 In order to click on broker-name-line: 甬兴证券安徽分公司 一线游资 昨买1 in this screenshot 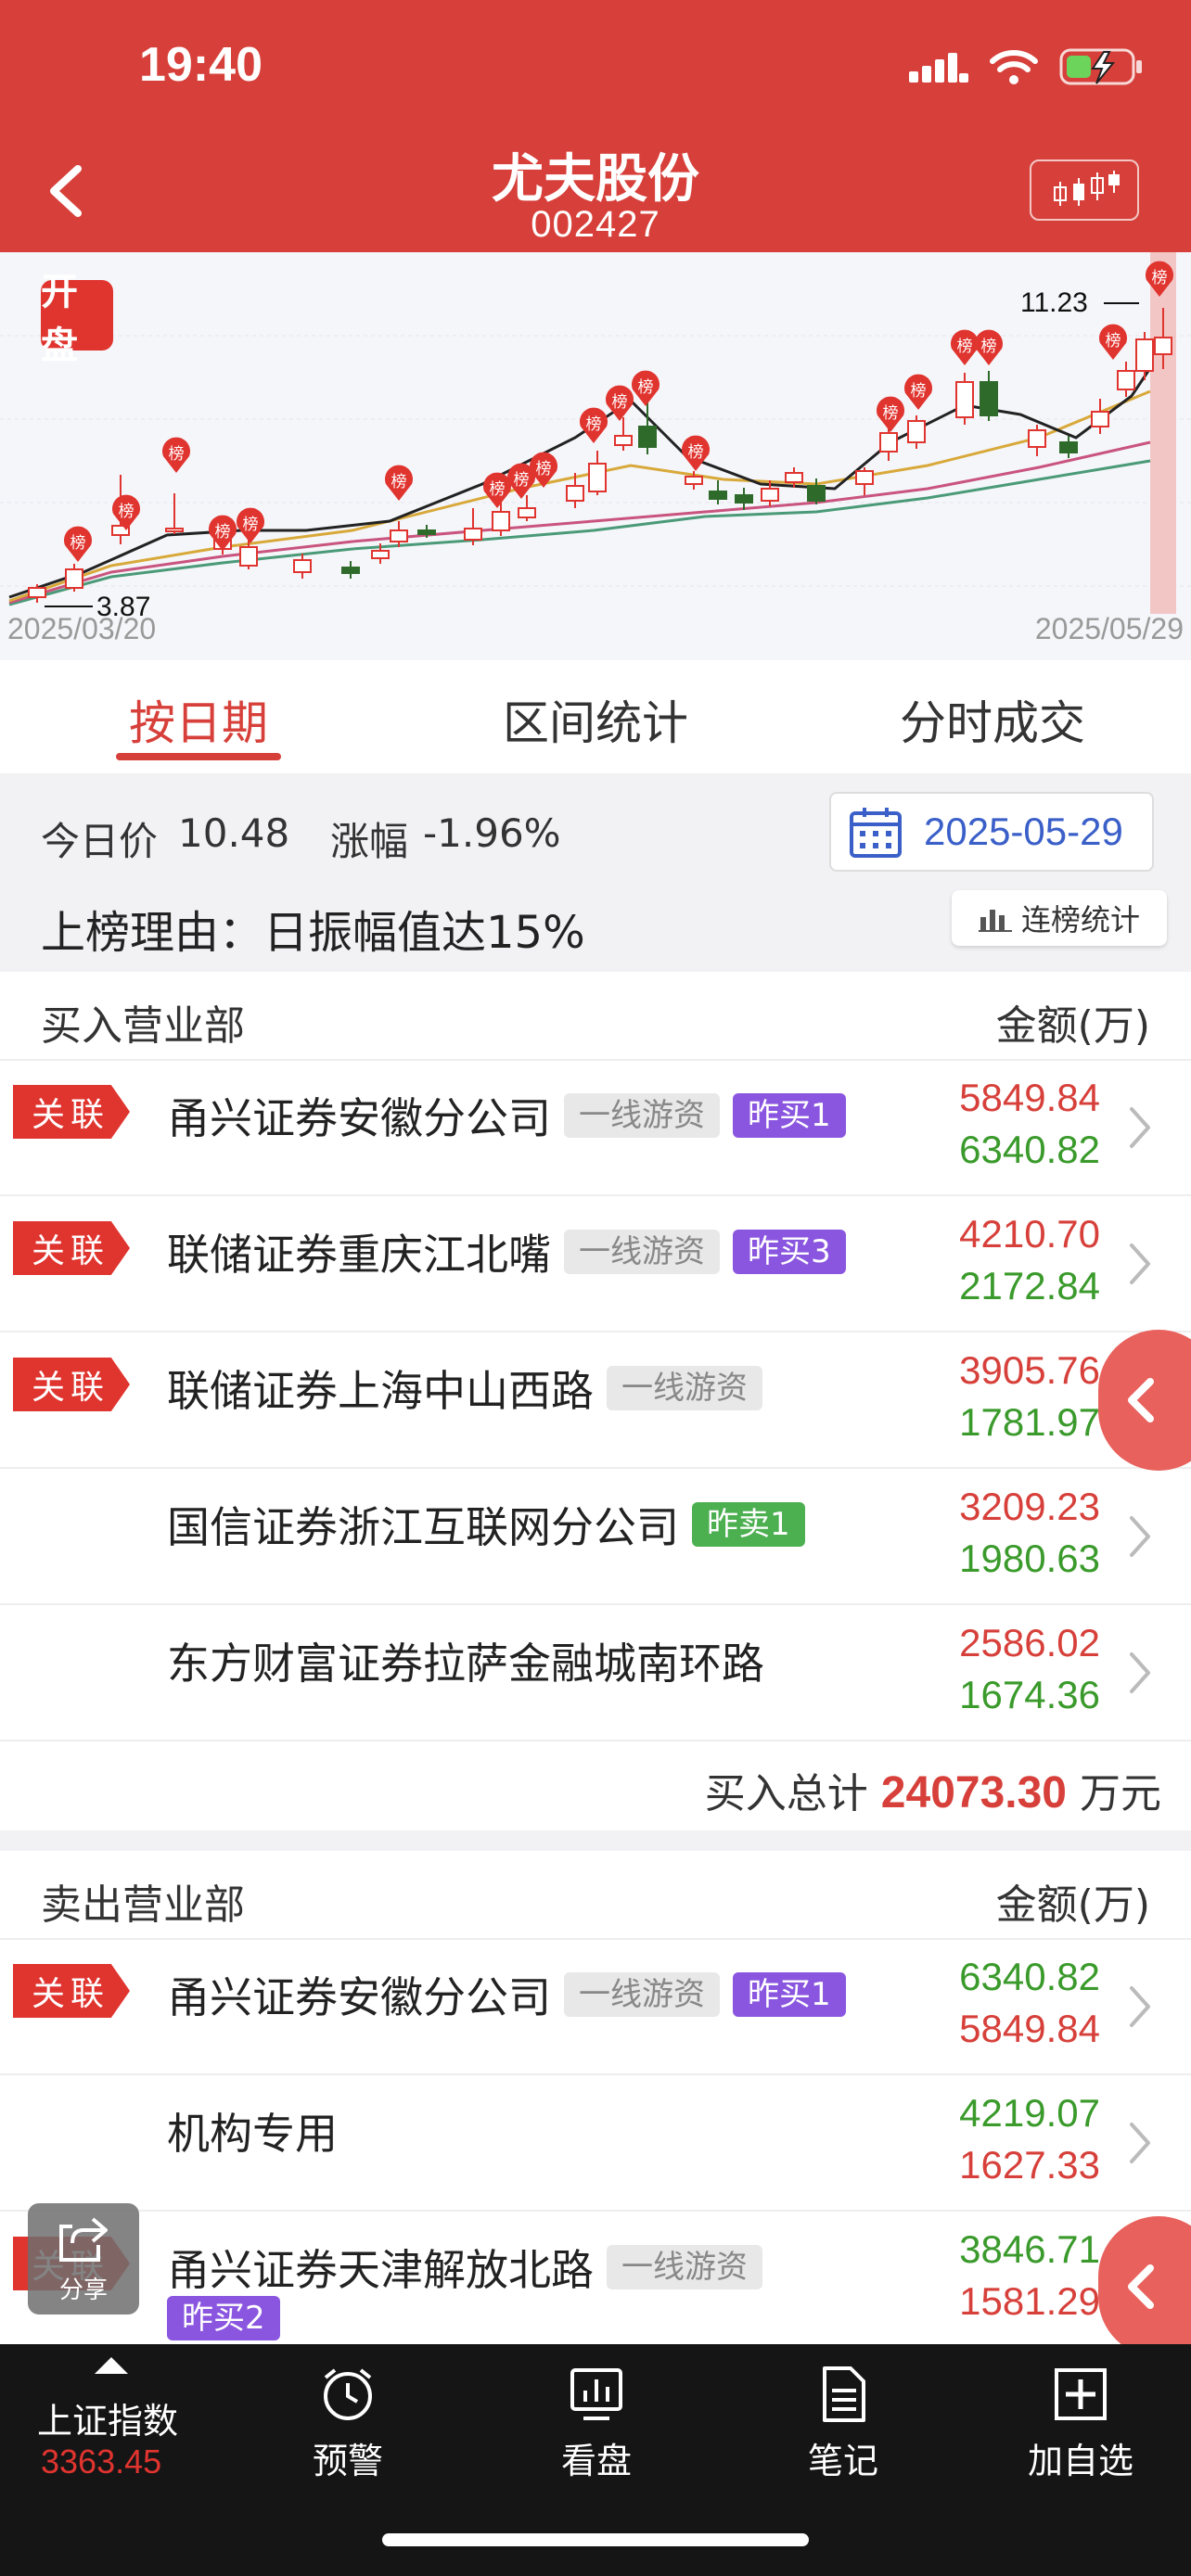, I will do `click(506, 1994)`.